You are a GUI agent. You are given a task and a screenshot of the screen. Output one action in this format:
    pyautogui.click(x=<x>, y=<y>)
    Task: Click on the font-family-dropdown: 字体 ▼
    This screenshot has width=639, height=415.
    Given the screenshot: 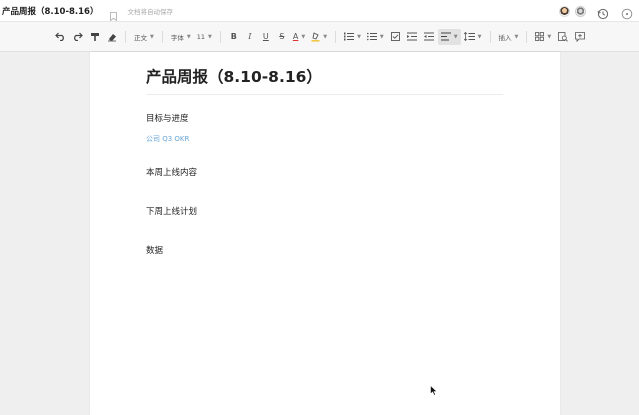 What is the action you would take?
    pyautogui.click(x=181, y=37)
    